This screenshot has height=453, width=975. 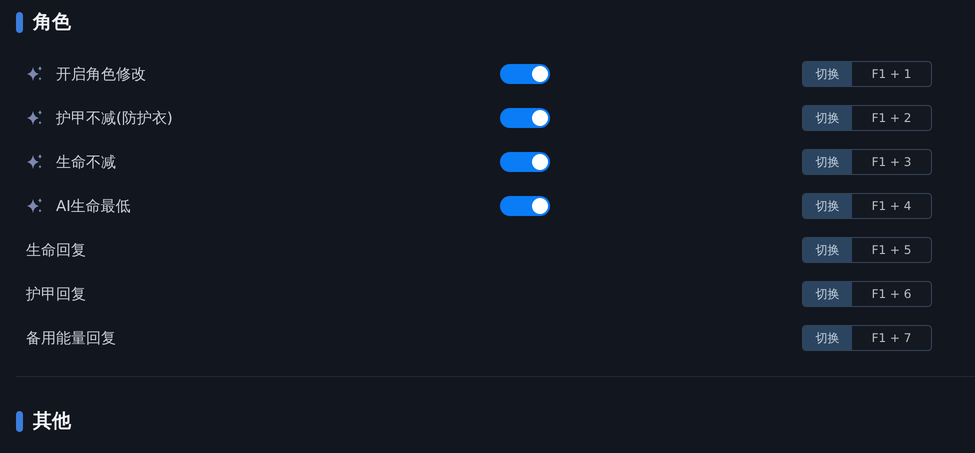 I want to click on option-label: 护甲回复, so click(x=56, y=294).